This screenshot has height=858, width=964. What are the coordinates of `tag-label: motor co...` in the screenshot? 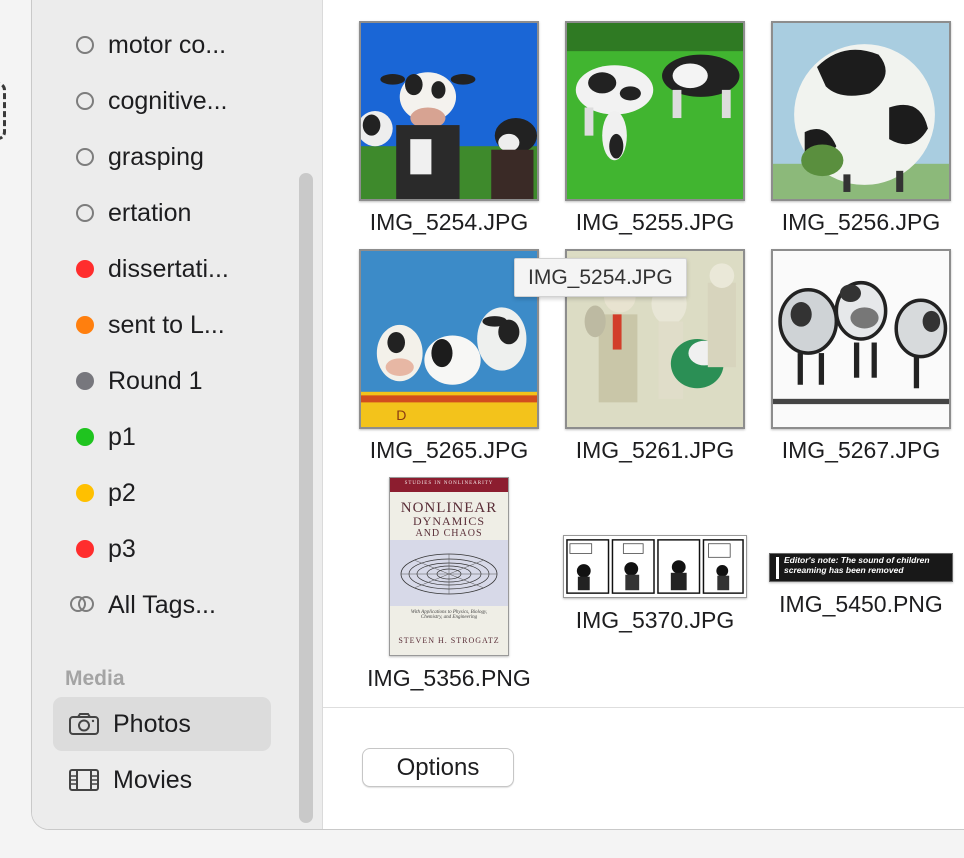 It's located at (167, 44).